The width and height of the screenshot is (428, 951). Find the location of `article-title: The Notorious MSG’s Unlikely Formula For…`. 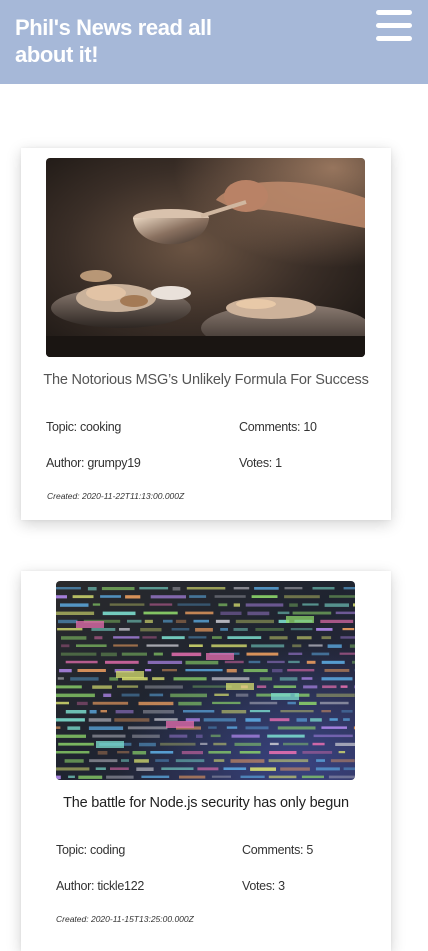

article-title: The Notorious MSG’s Unlikely Formula For… is located at coordinates (206, 380).